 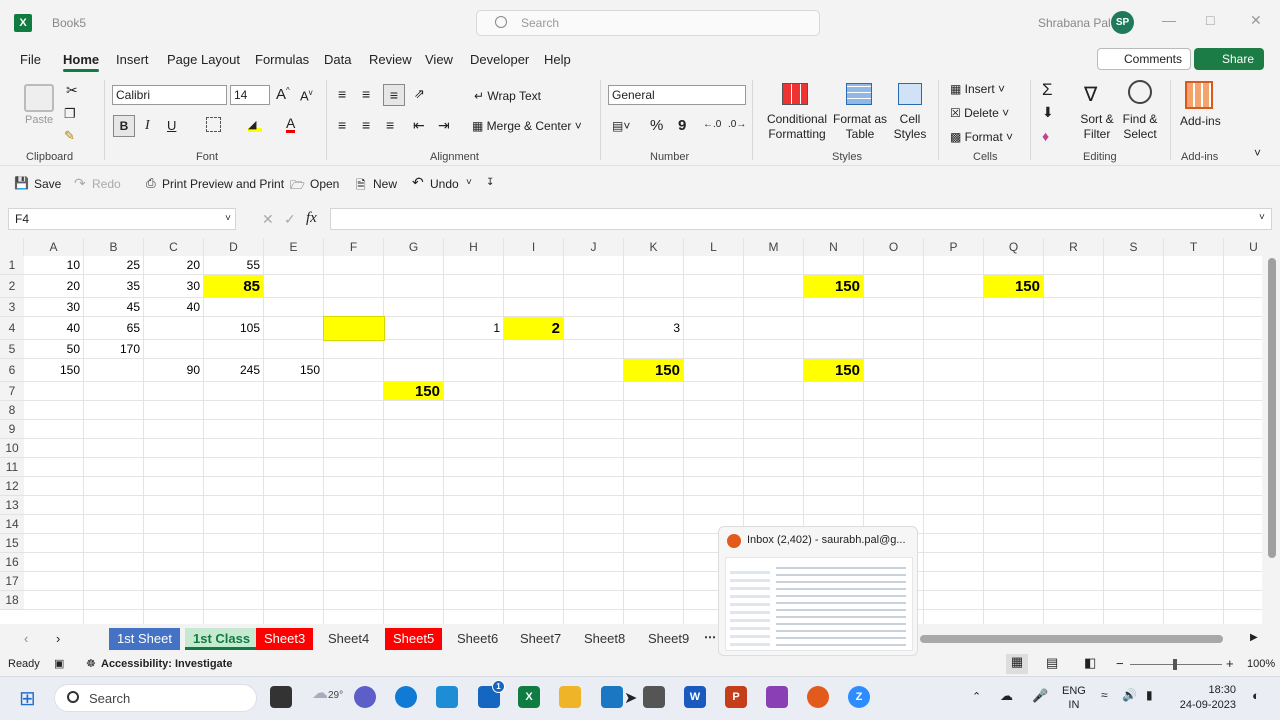 What do you see at coordinates (444, 125) in the screenshot?
I see `increase-indent-icon: ⇥` at bounding box center [444, 125].